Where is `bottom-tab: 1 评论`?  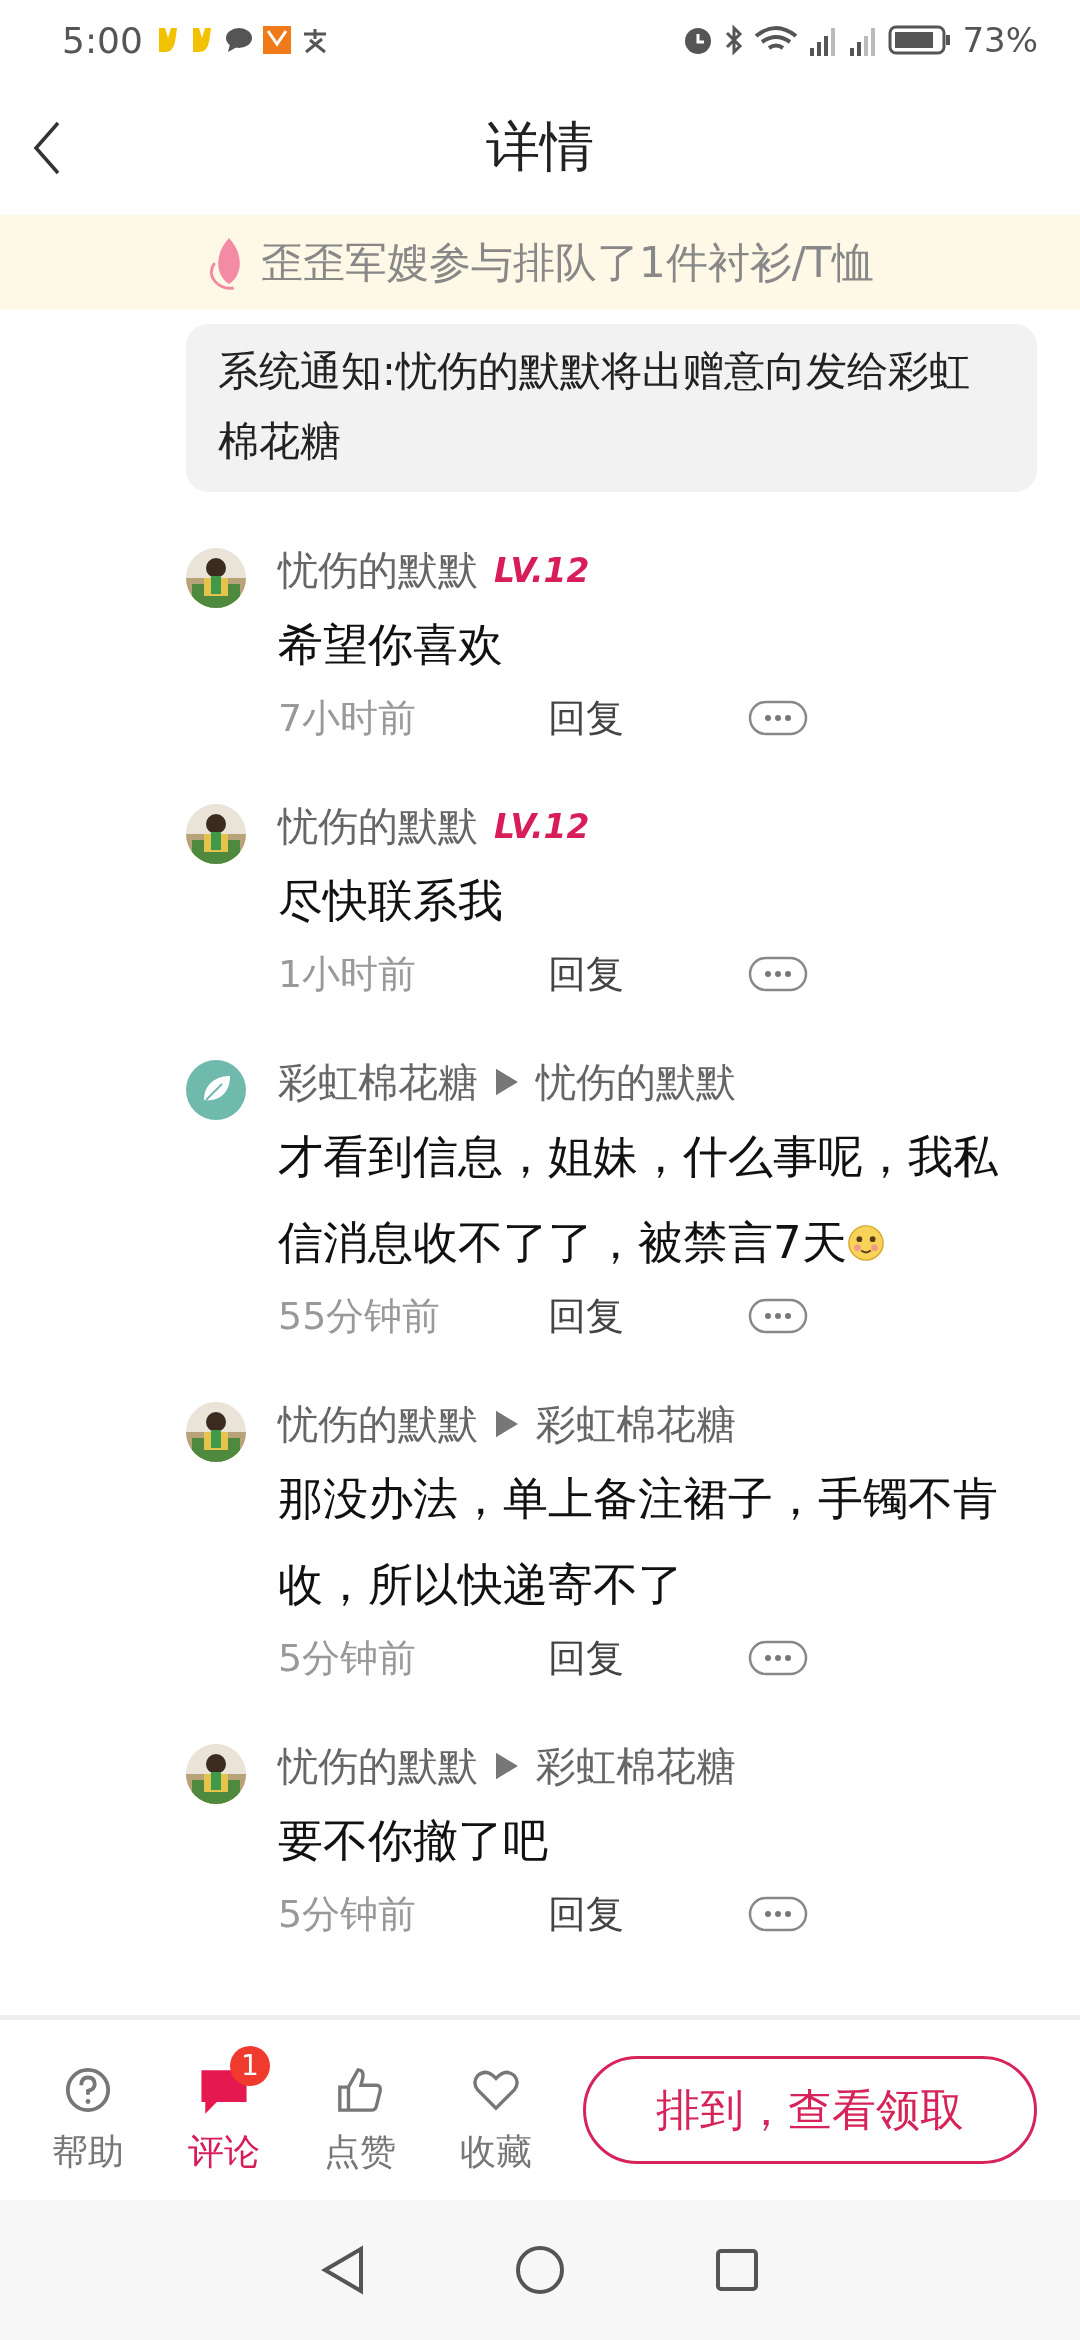
bottom-tab: 1 评论 is located at coordinates (224, 2110).